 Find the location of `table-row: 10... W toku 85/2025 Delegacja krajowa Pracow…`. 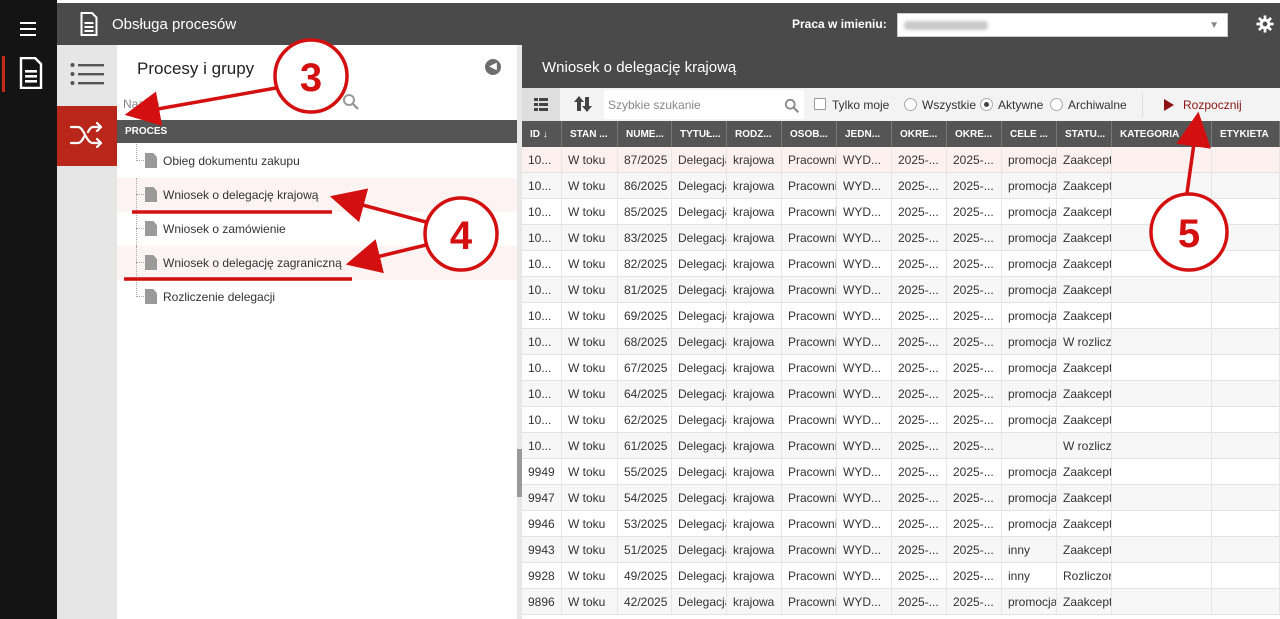

table-row: 10... W toku 85/2025 Delegacja krajowa Pracow… is located at coordinates (901, 212).